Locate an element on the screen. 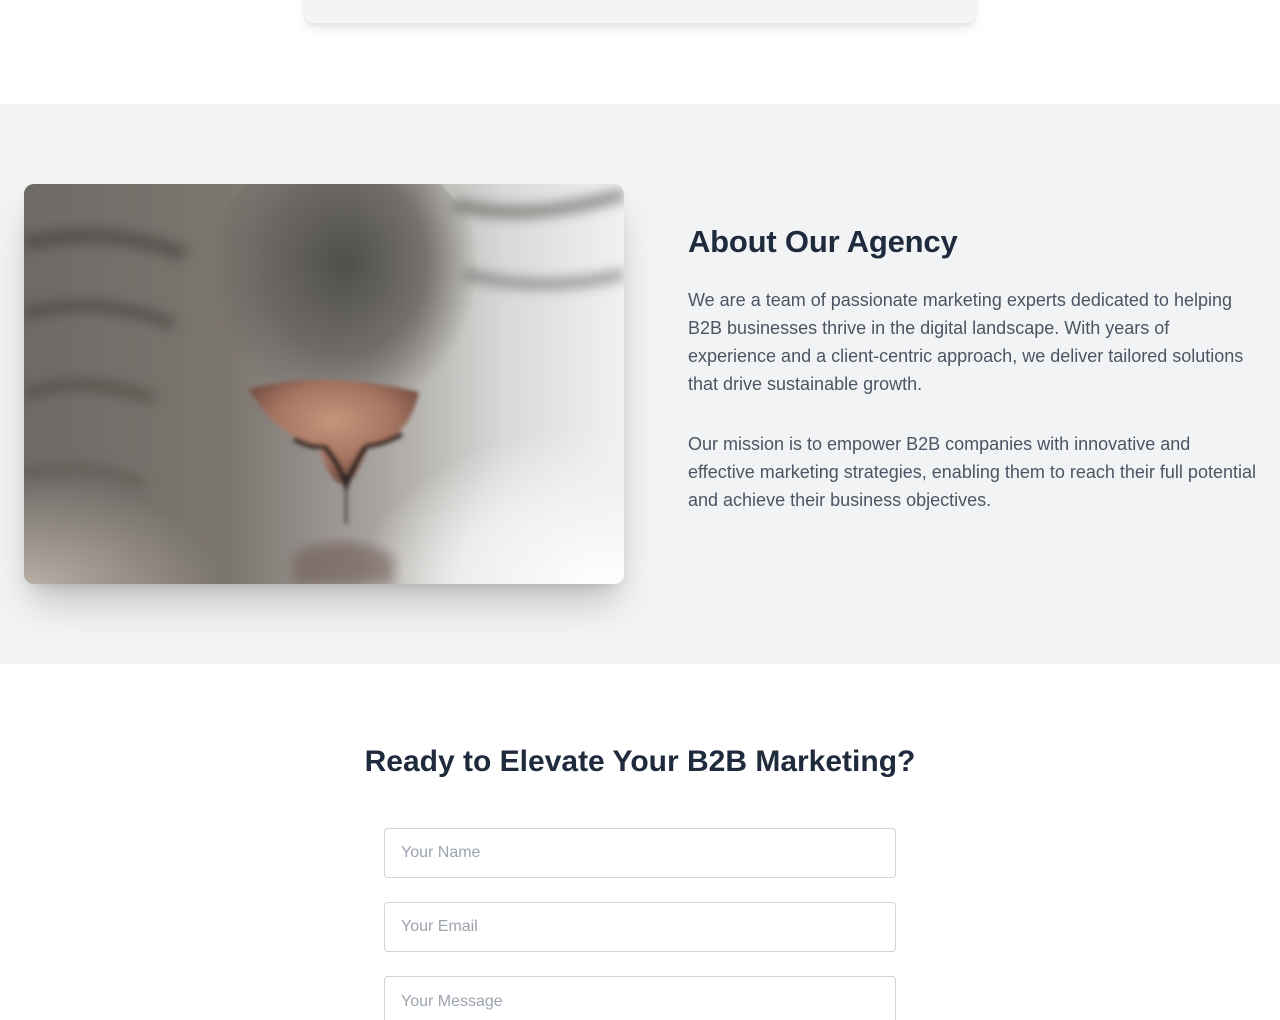 The width and height of the screenshot is (1280, 1020). message-textarea is located at coordinates (640, 998).